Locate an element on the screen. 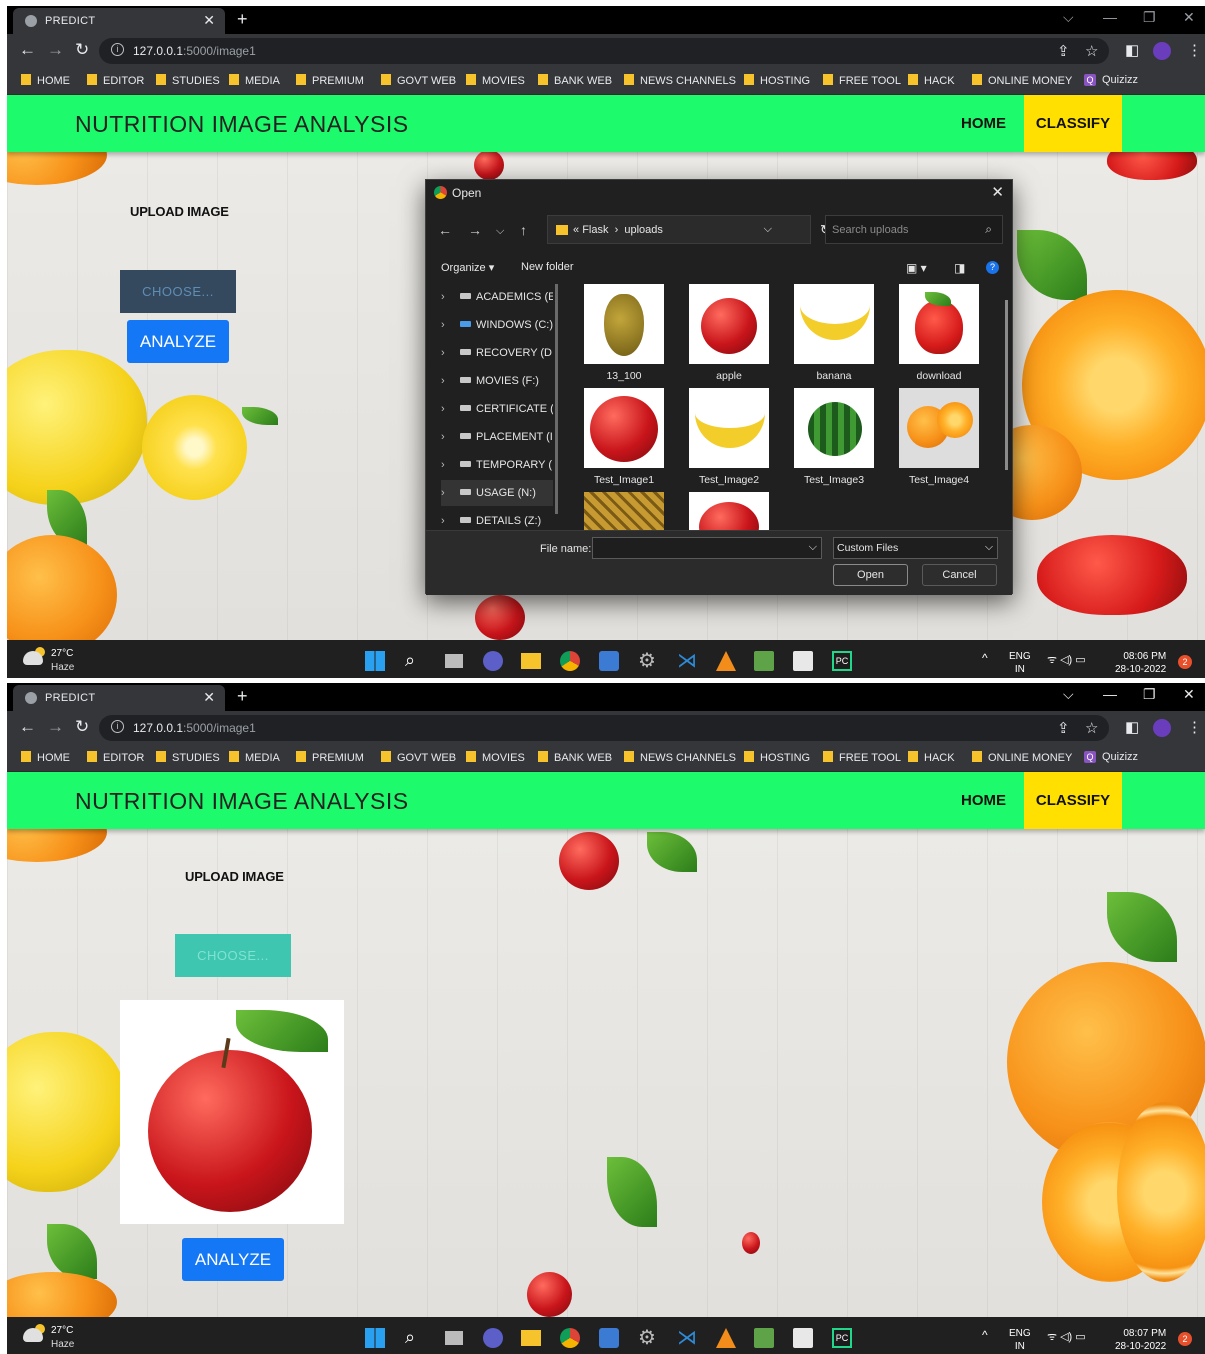 Image resolution: width=1205 pixels, height=1354 pixels. network-volume-battery-icons: ᯤ ◁) ▭ is located at coordinates (1066, 1337).